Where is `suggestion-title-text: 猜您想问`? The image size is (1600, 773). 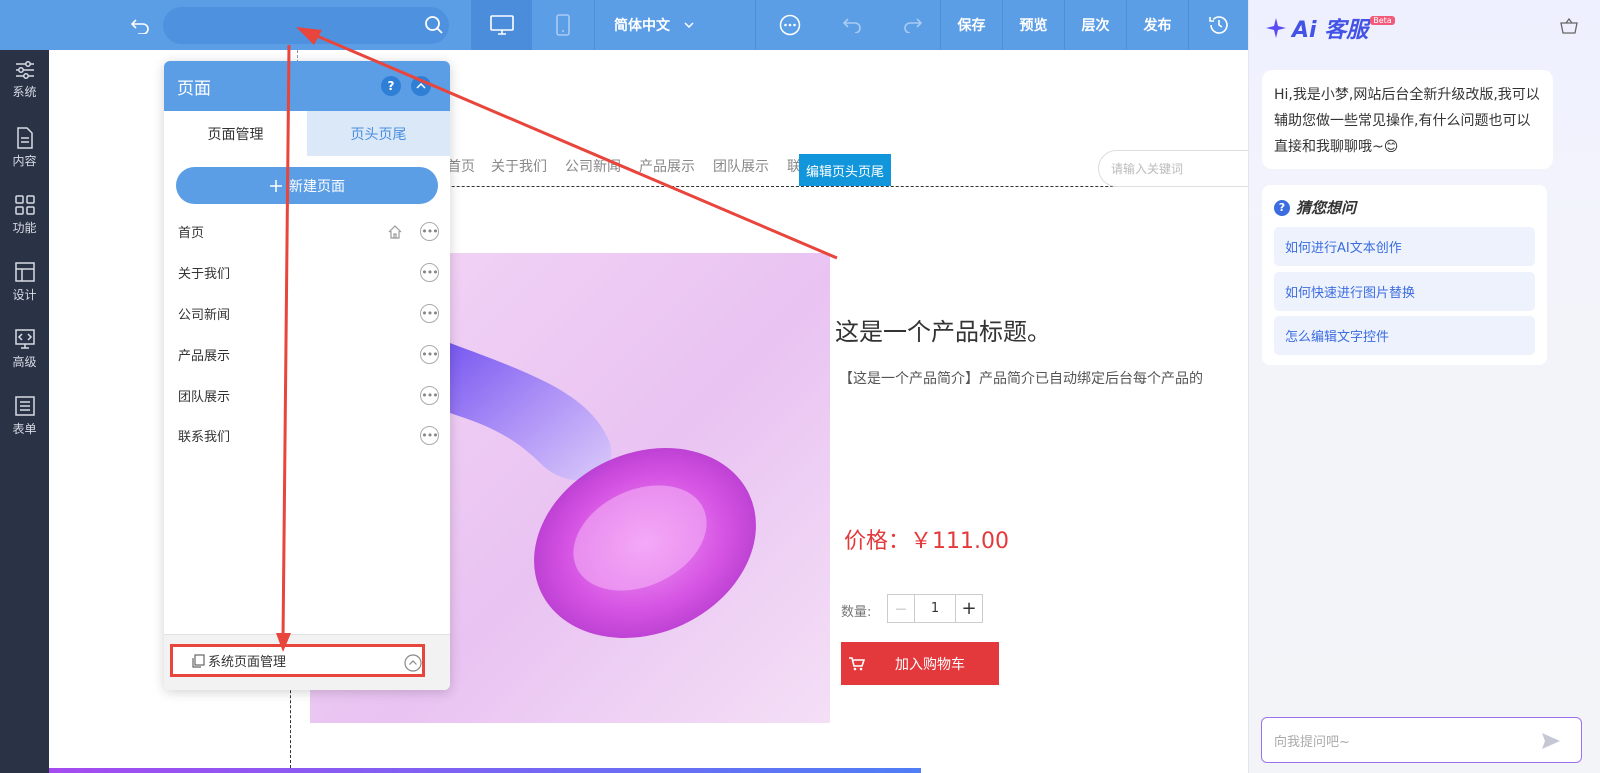 suggestion-title-text: 猜您想问 is located at coordinates (1326, 208).